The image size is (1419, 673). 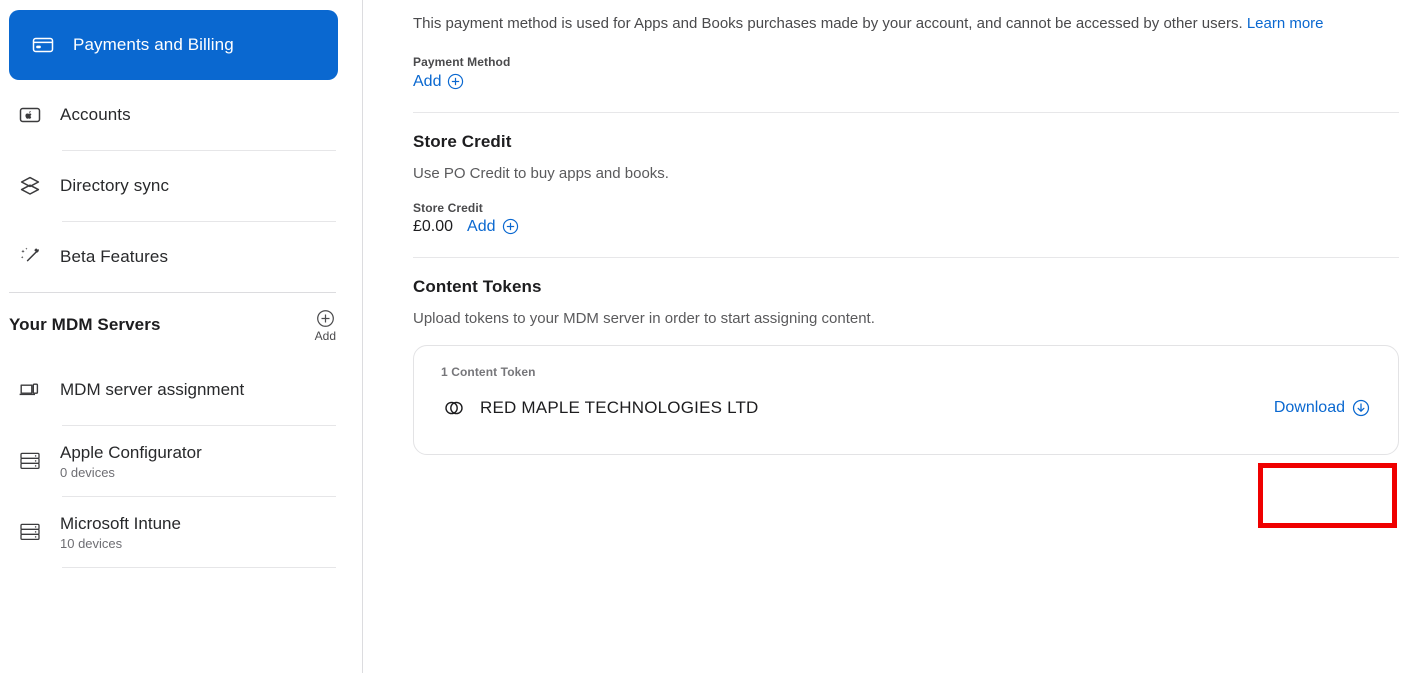 I want to click on download-label: Download, so click(x=1309, y=407).